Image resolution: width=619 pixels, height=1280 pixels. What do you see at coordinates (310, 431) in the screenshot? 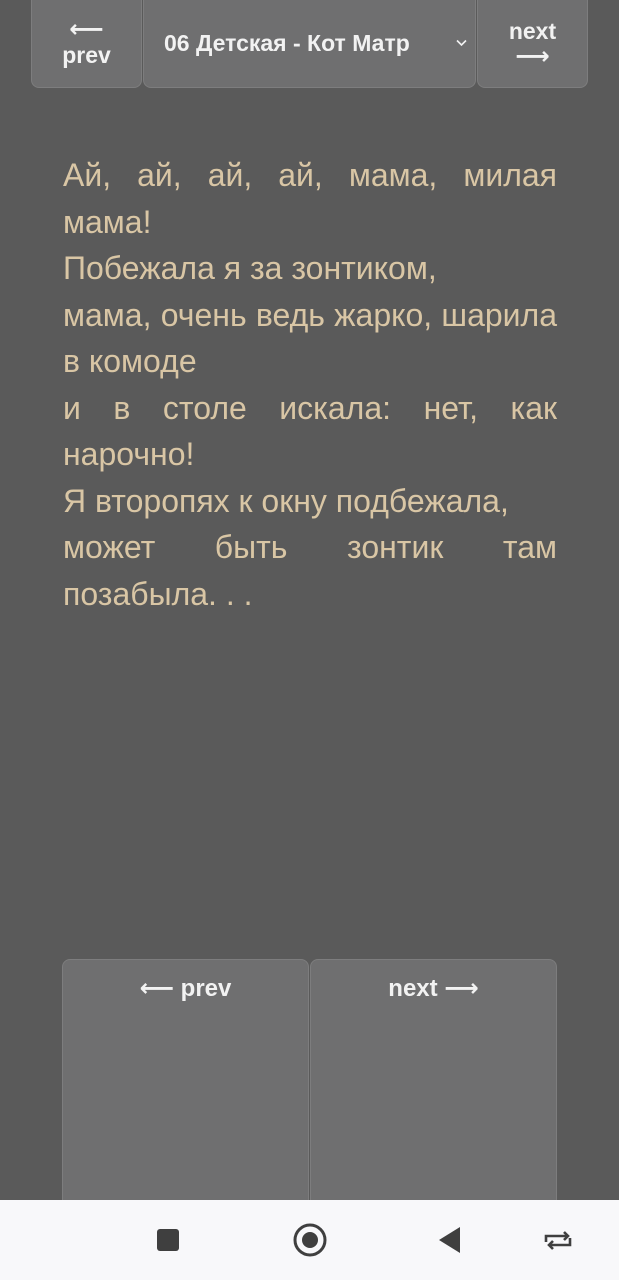
I see `lyric-line: и в столе искала: нет, как нарочно!` at bounding box center [310, 431].